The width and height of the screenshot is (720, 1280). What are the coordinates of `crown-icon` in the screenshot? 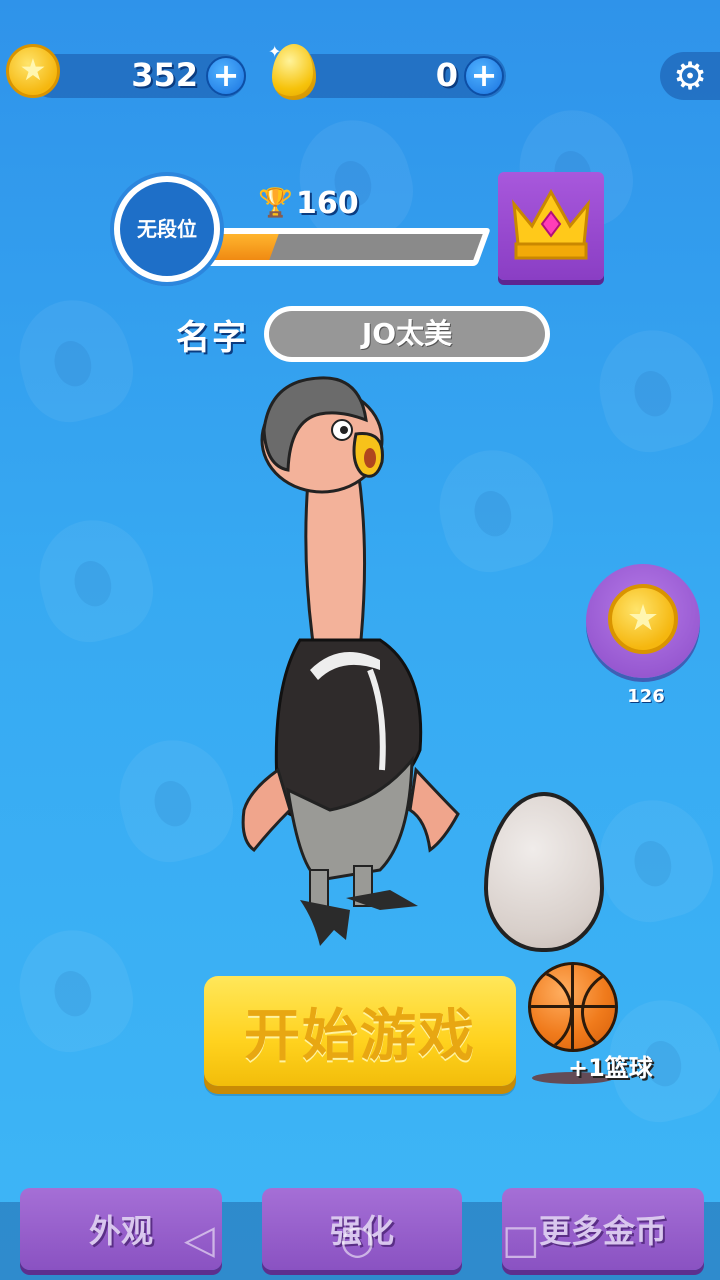 It's located at (551, 224).